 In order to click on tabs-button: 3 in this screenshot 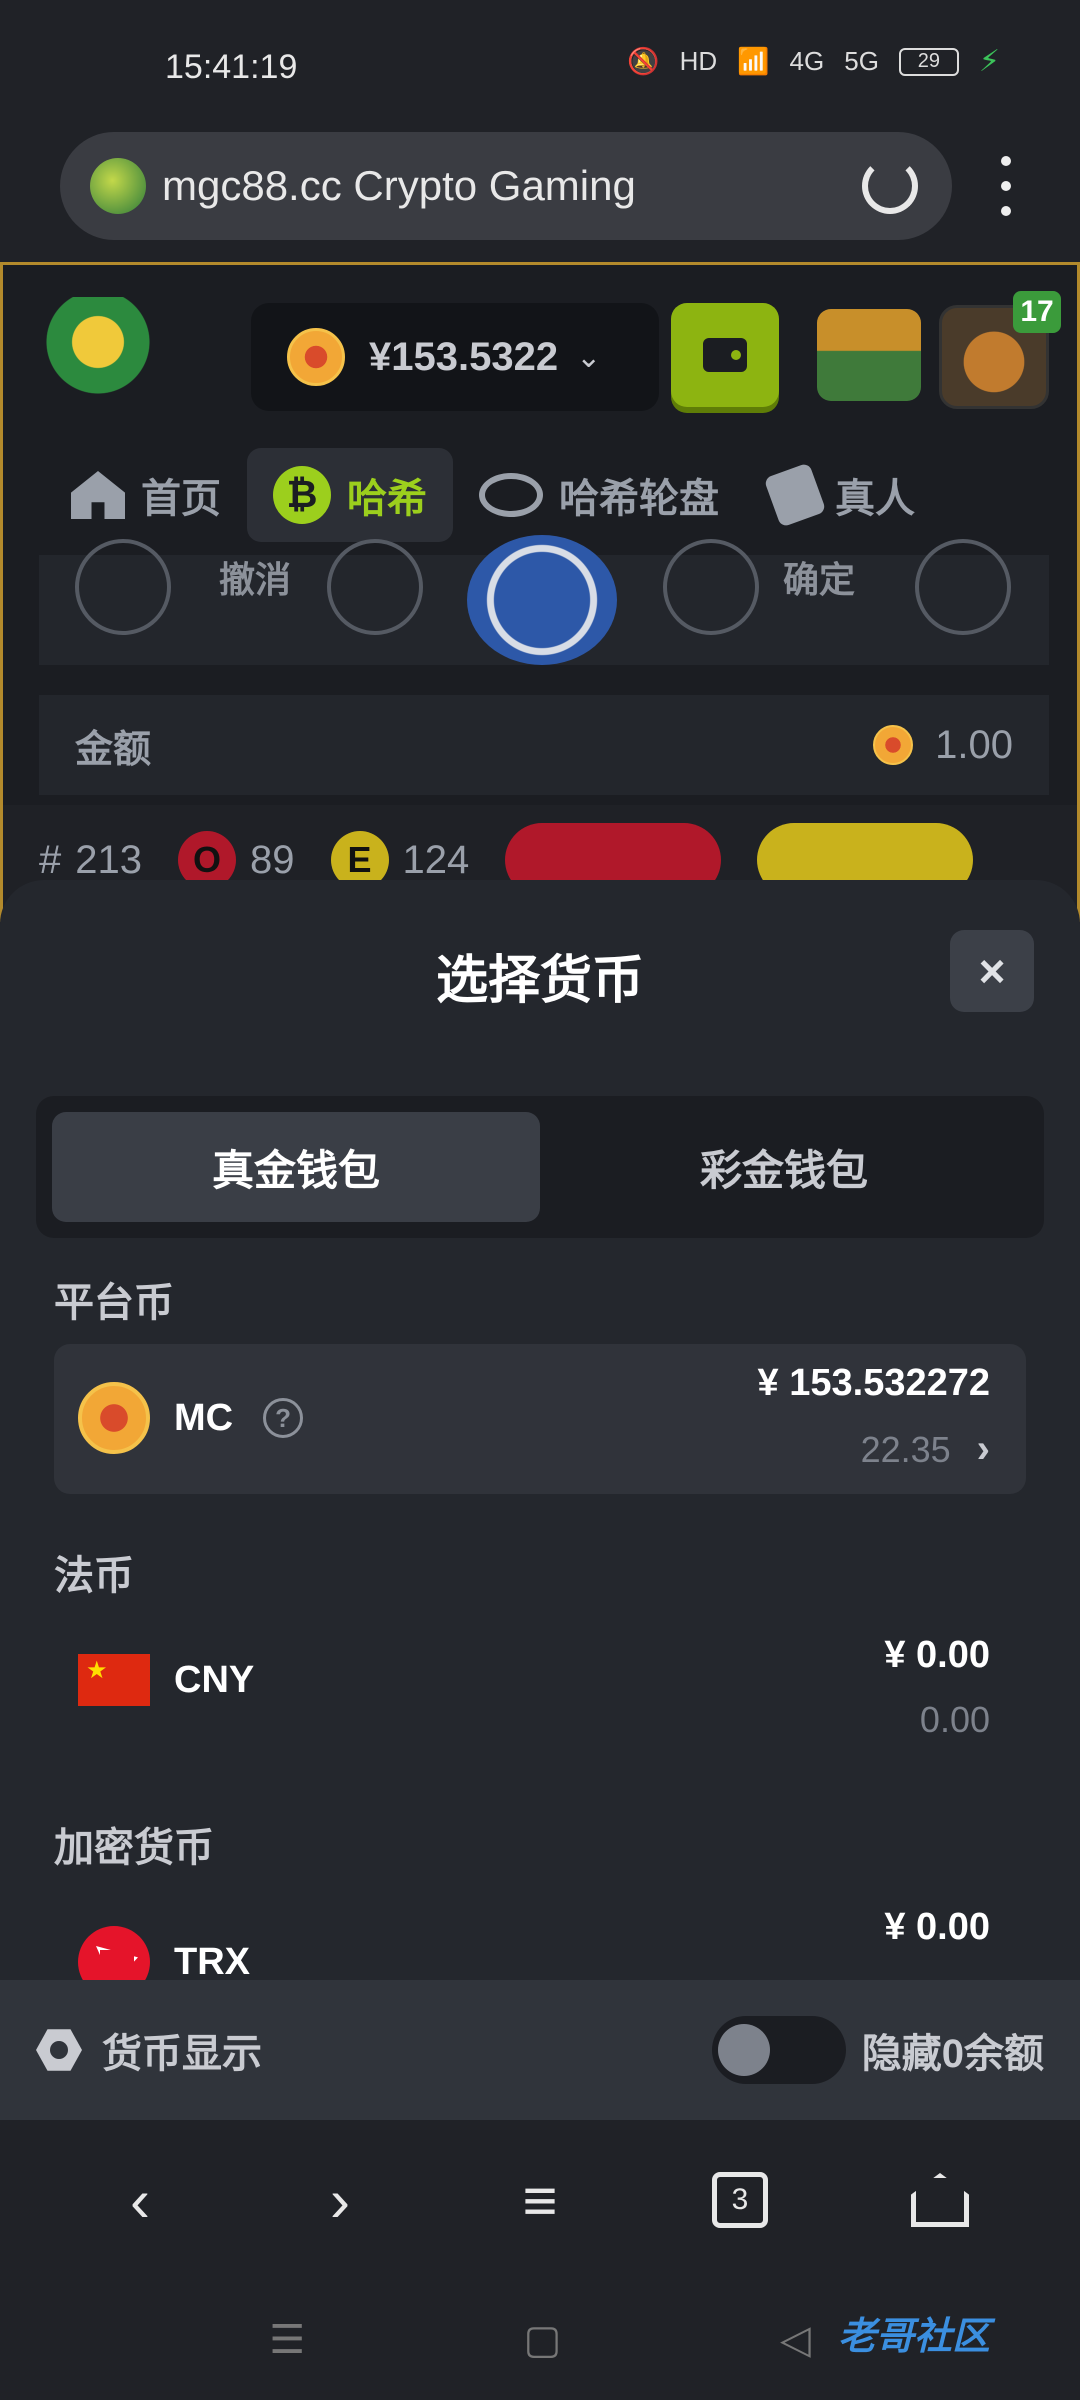, I will do `click(740, 2200)`.